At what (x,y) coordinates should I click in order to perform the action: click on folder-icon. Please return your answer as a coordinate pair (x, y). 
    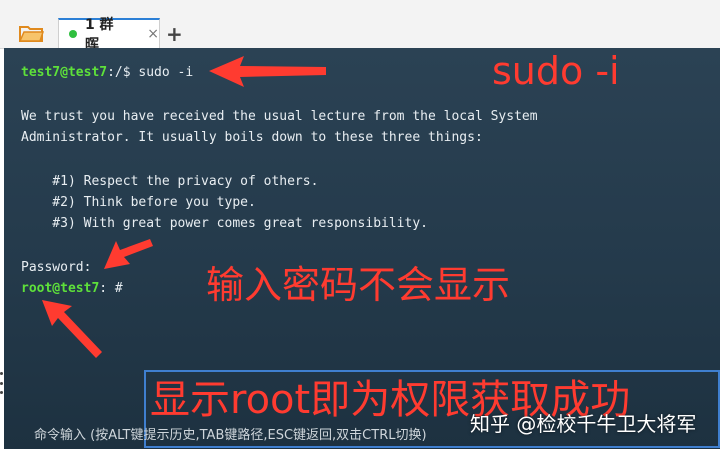
    Looking at the image, I should click on (31, 34).